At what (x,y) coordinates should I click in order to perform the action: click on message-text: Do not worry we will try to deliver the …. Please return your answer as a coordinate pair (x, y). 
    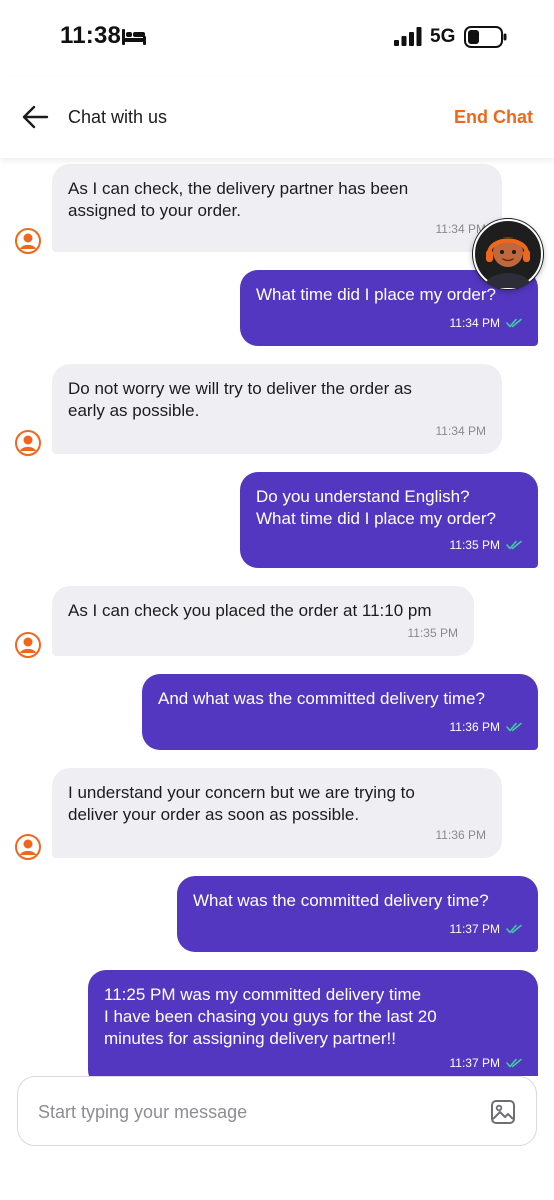
    Looking at the image, I should click on (240, 399).